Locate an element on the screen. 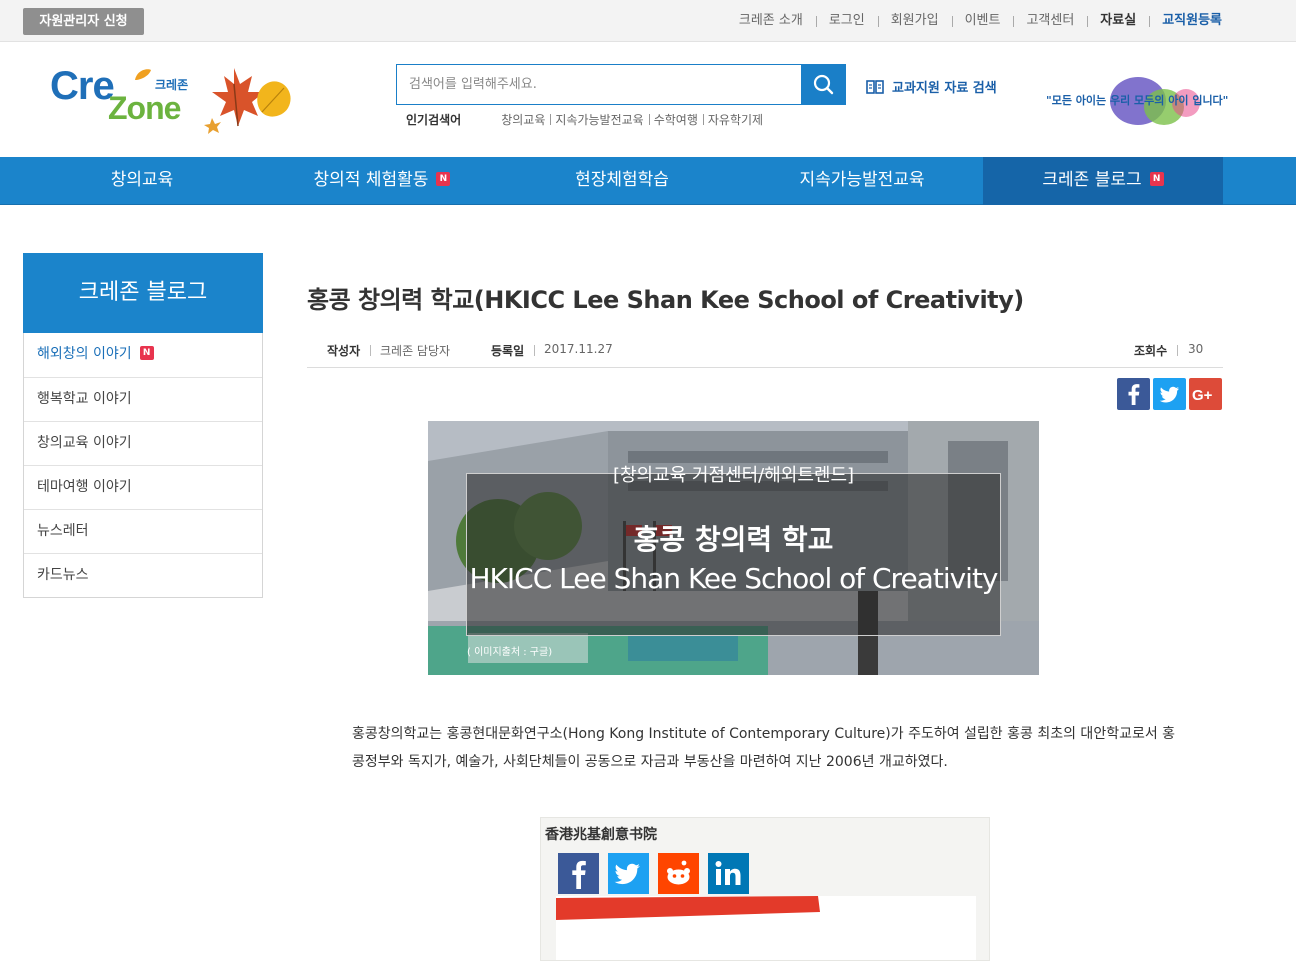 The height and width of the screenshot is (961, 1296). admin-apply-button: 자원관리자 신청 is located at coordinates (83, 21).